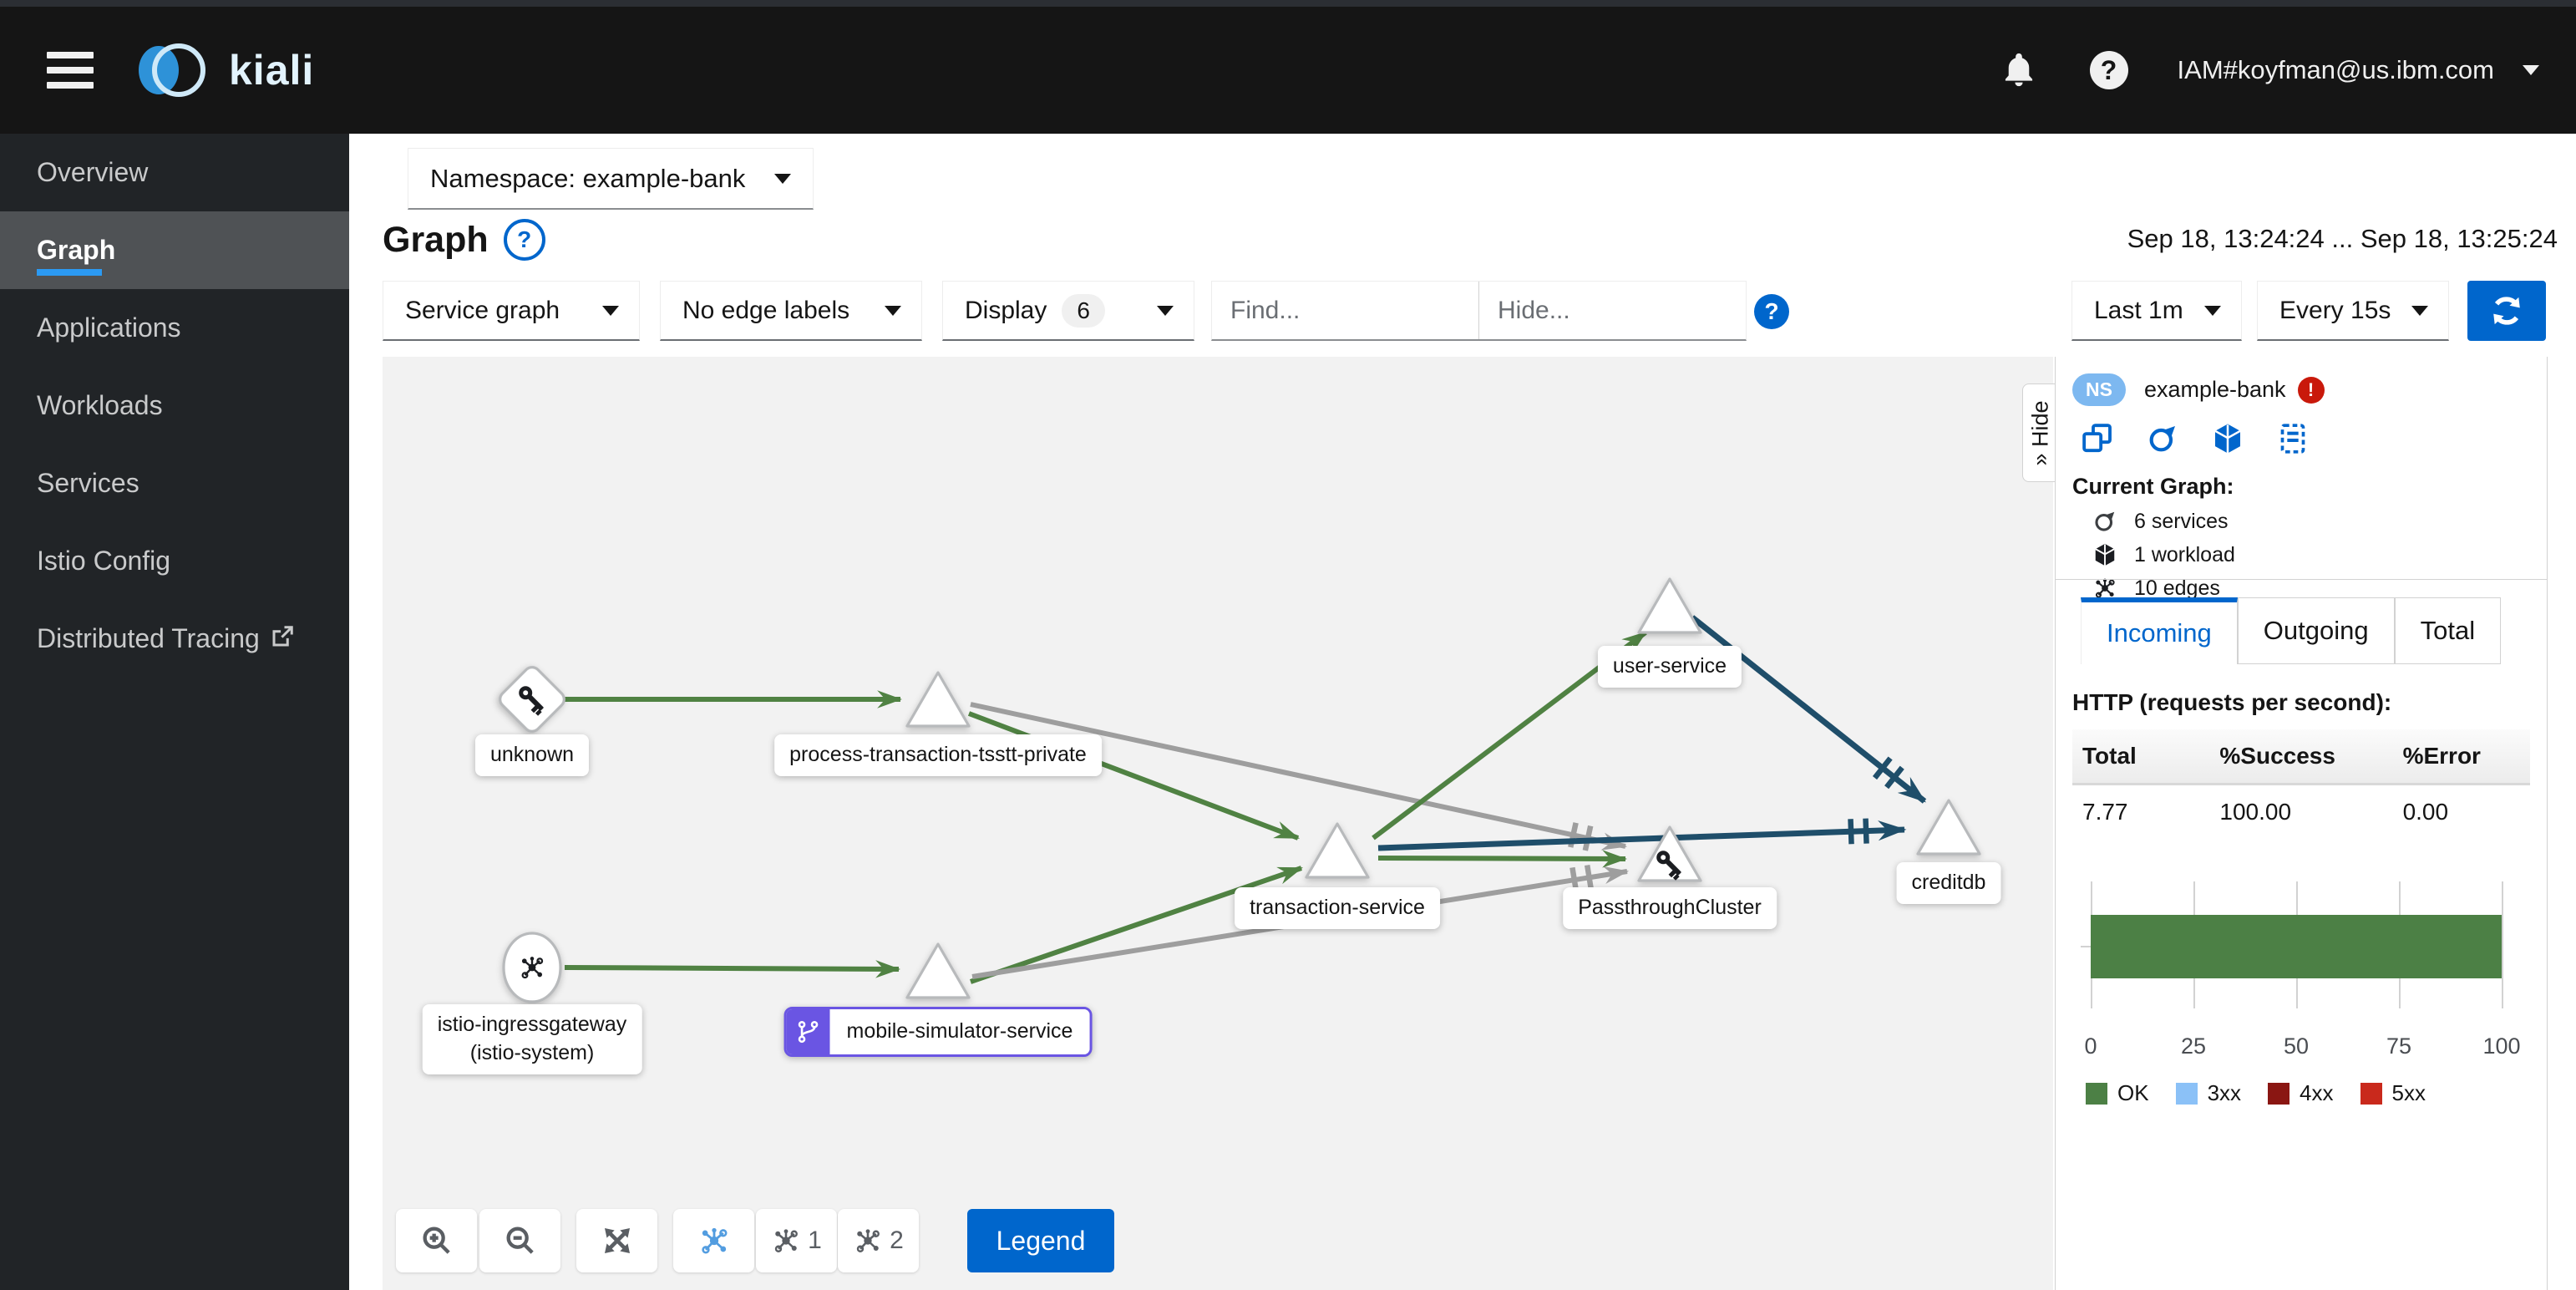 This screenshot has width=2576, height=1290. I want to click on tab-total: Total, so click(2448, 630).